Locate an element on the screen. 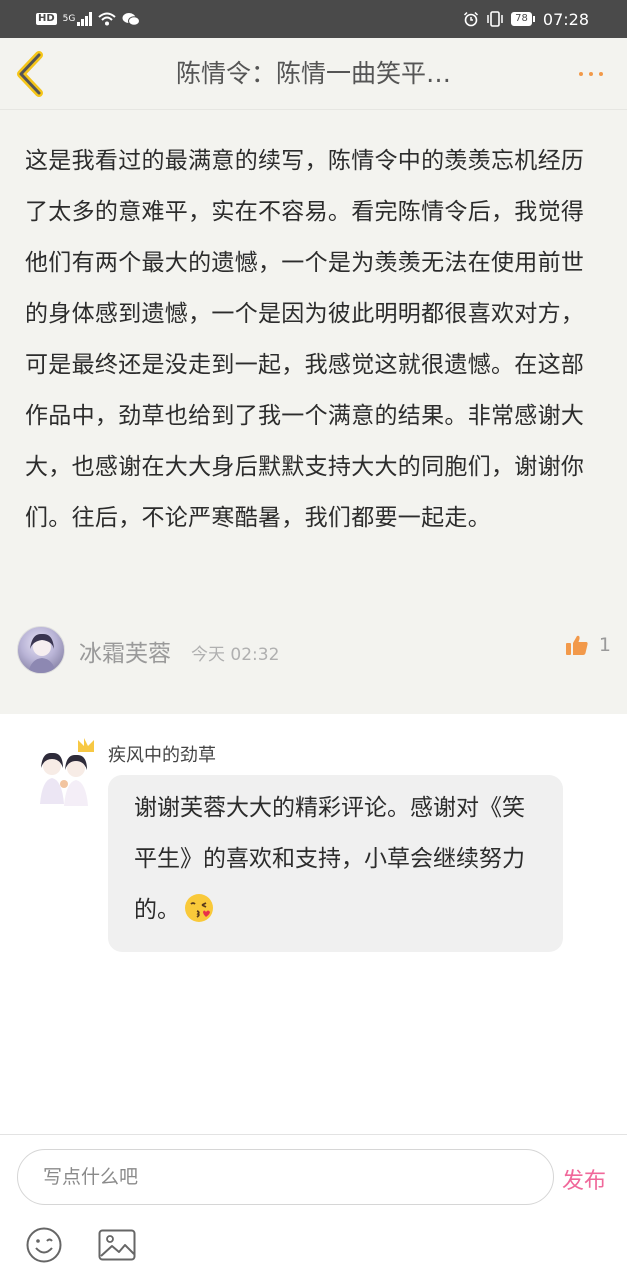 The image size is (627, 1280). like-button: 1 is located at coordinates (588, 645).